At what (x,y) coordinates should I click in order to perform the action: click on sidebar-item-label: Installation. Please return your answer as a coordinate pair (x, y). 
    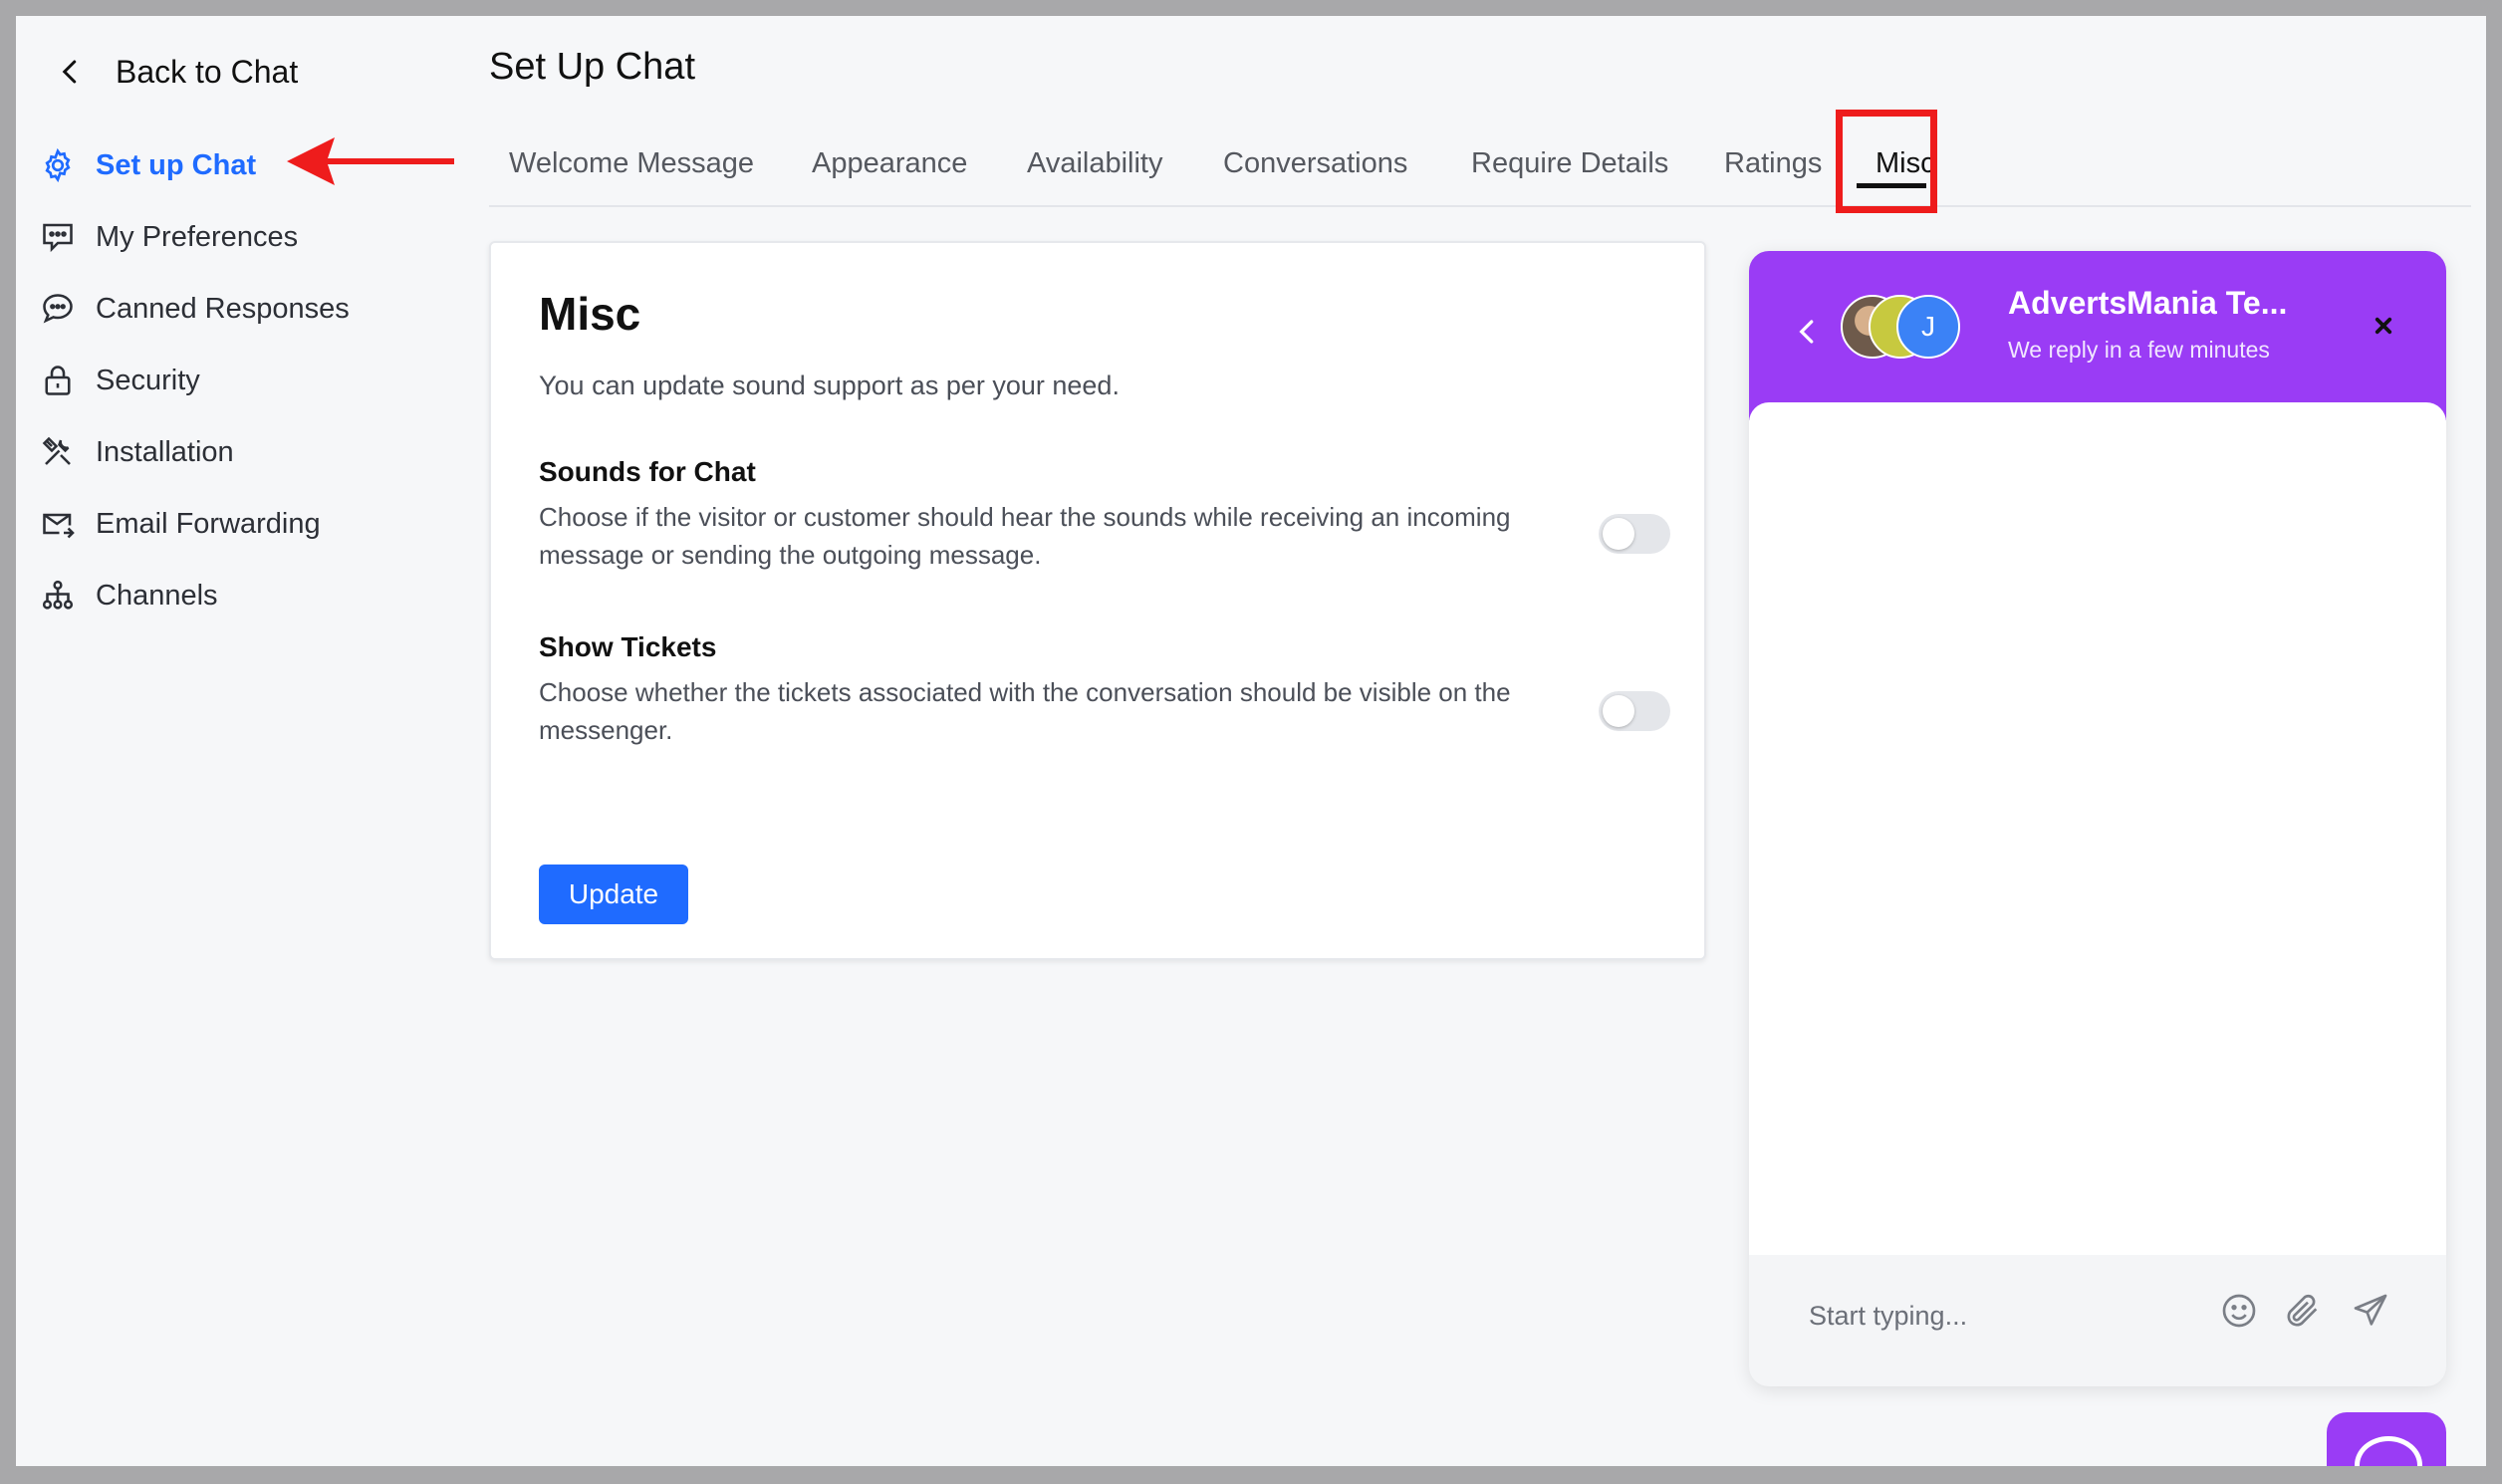
    Looking at the image, I should click on (165, 451).